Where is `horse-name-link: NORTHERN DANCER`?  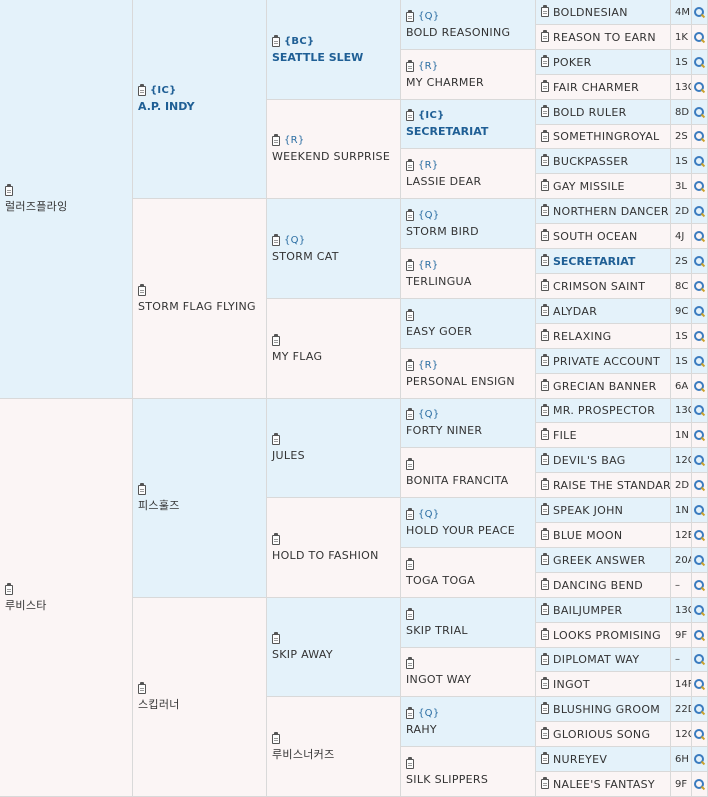 horse-name-link: NORTHERN DANCER is located at coordinates (611, 211).